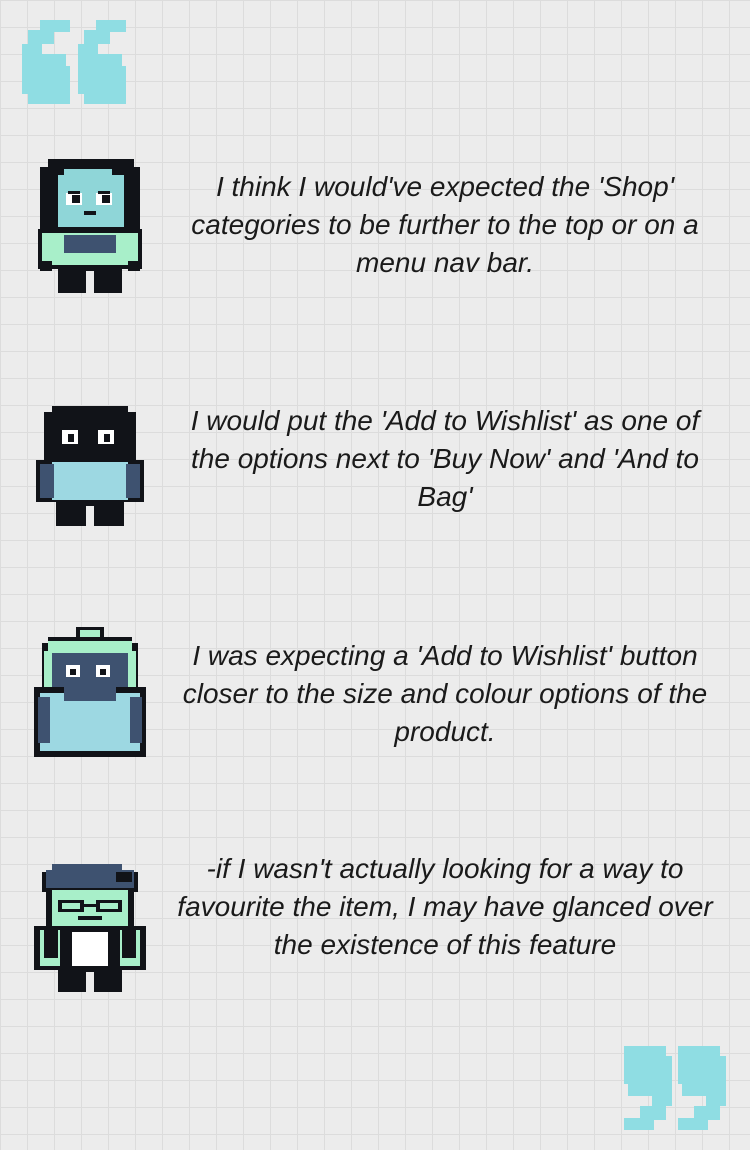 This screenshot has width=750, height=1150. I want to click on hooded-character-avatar, so click(90, 693).